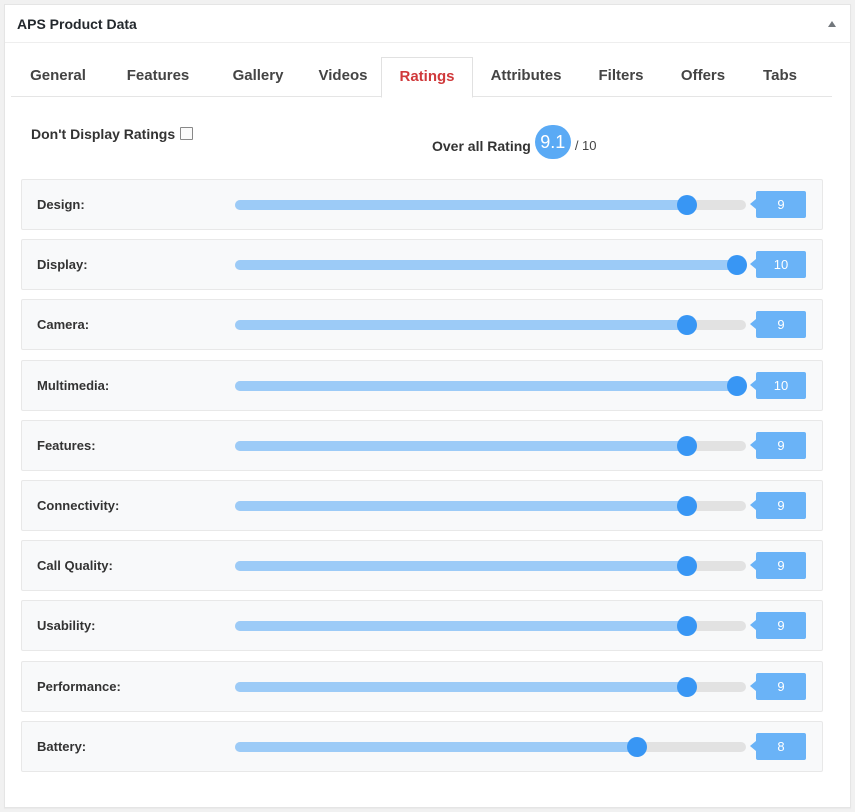  I want to click on tab-features: Features, so click(158, 77).